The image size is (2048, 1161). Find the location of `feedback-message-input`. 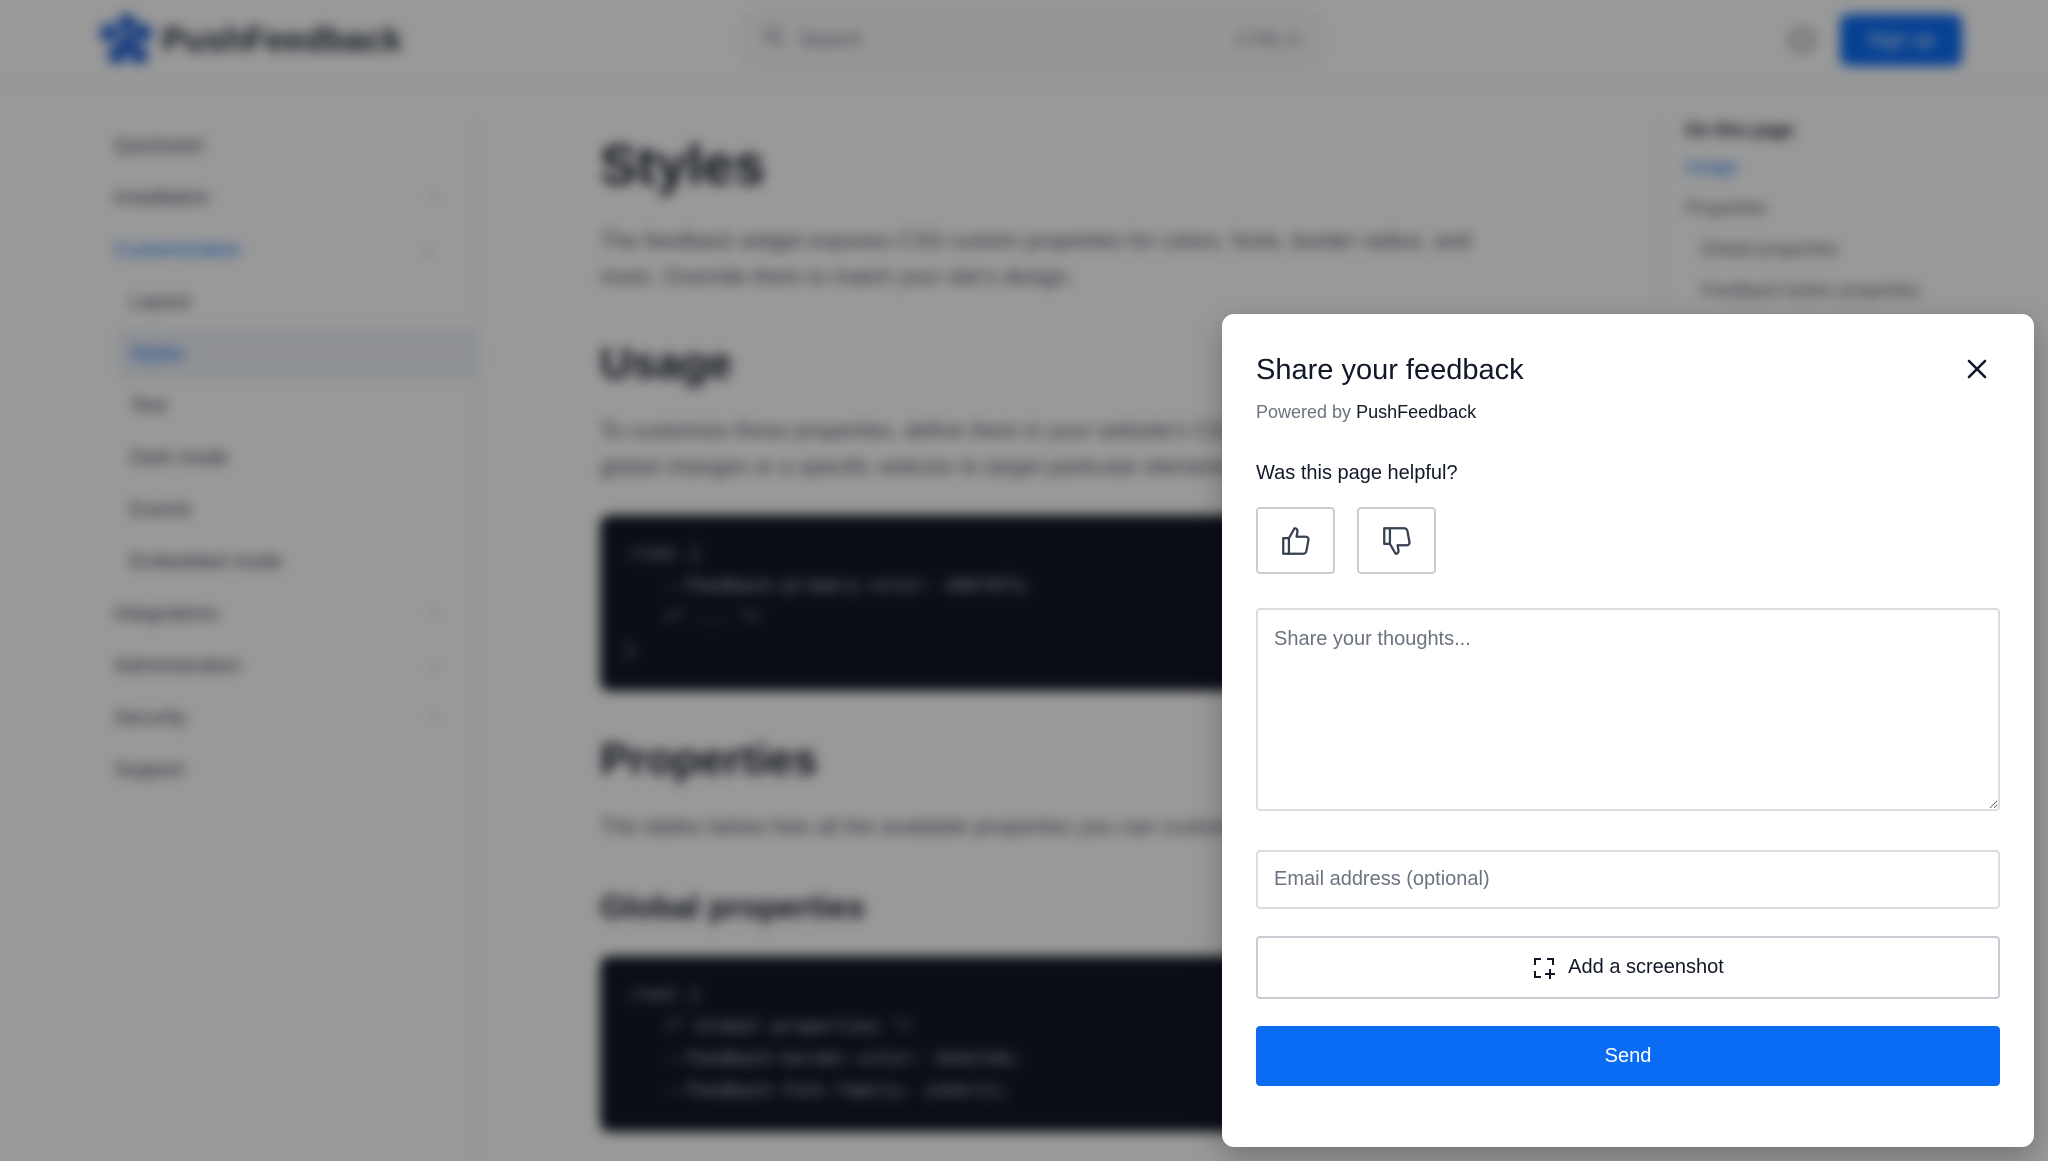

feedback-message-input is located at coordinates (1628, 709).